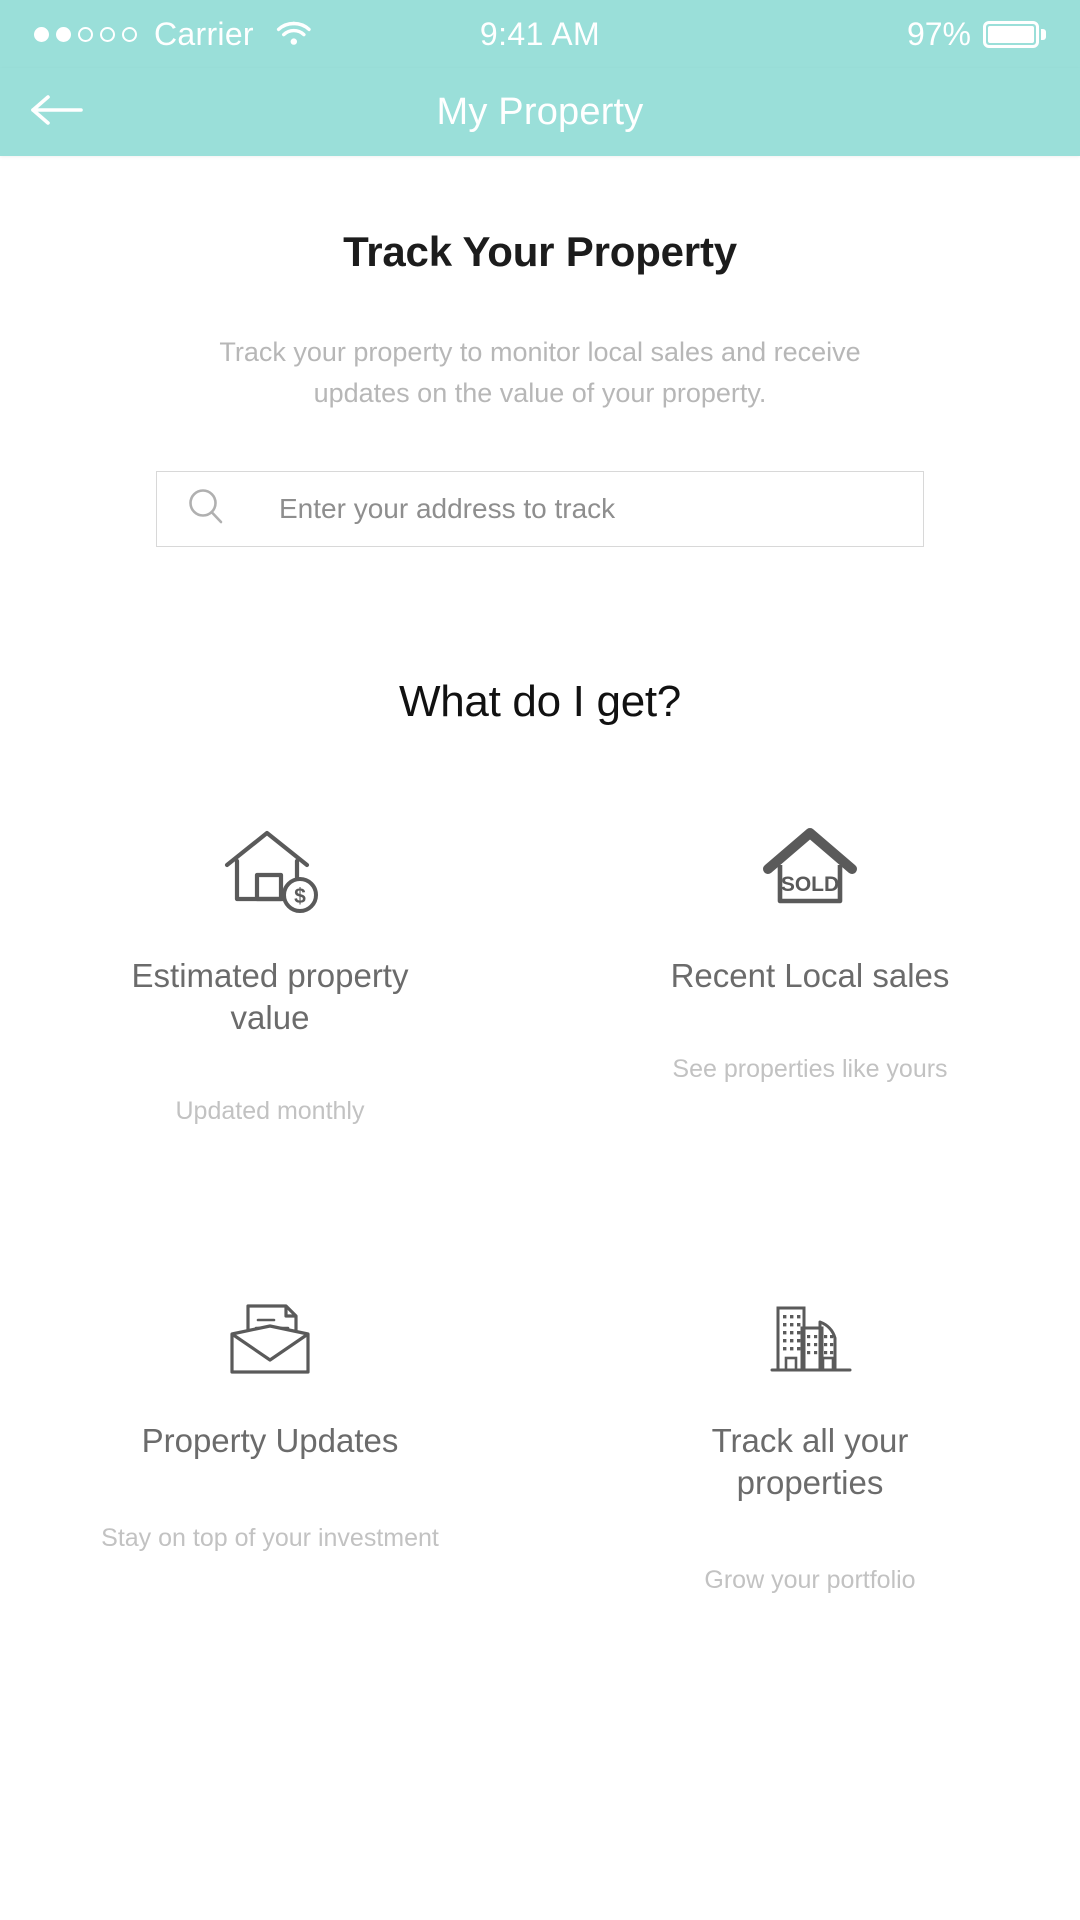 Image resolution: width=1080 pixels, height=1920 pixels. I want to click on hero-title: Track Your Property, so click(540, 251).